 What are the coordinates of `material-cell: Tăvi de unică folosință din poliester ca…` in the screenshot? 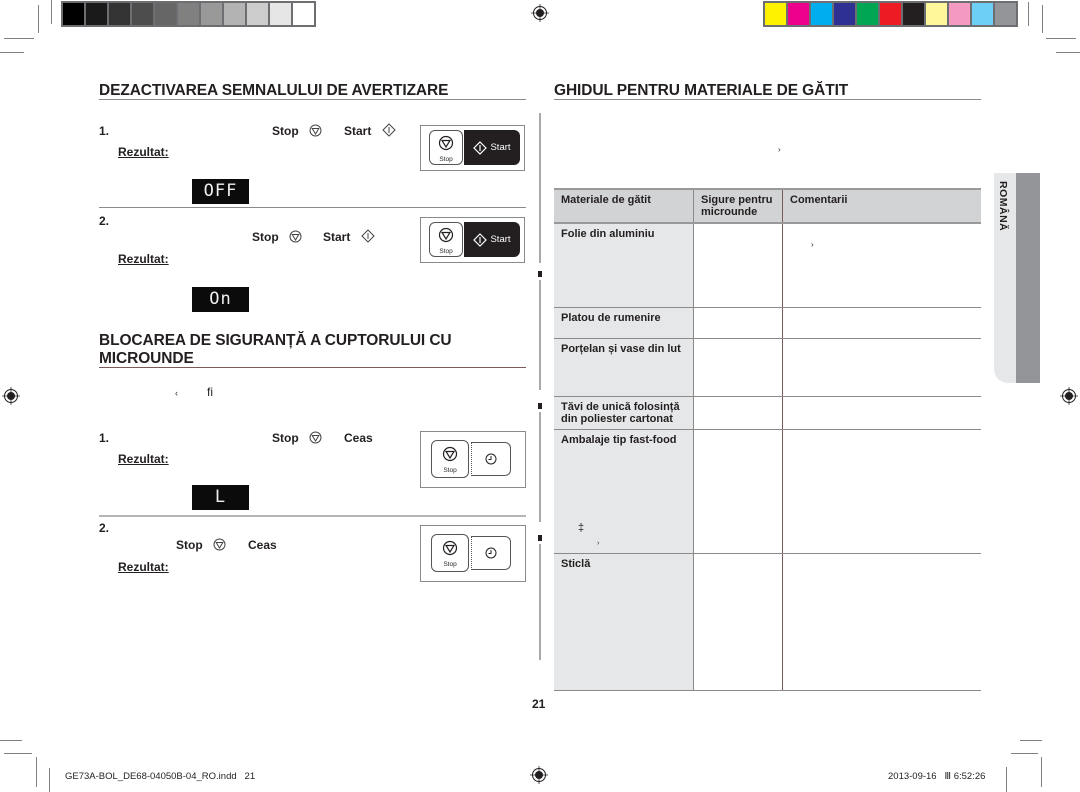 It's located at (624, 413).